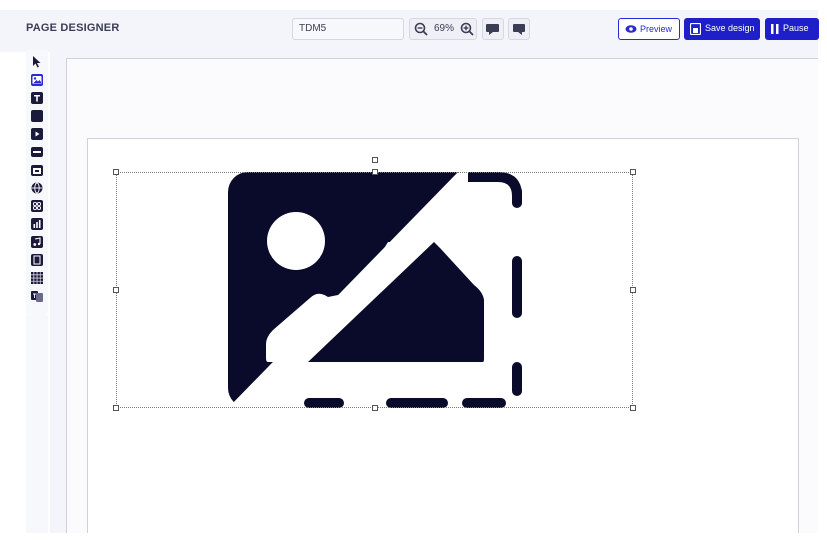 The image size is (827, 547). What do you see at coordinates (633, 172) in the screenshot?
I see `resize-handle-top-right` at bounding box center [633, 172].